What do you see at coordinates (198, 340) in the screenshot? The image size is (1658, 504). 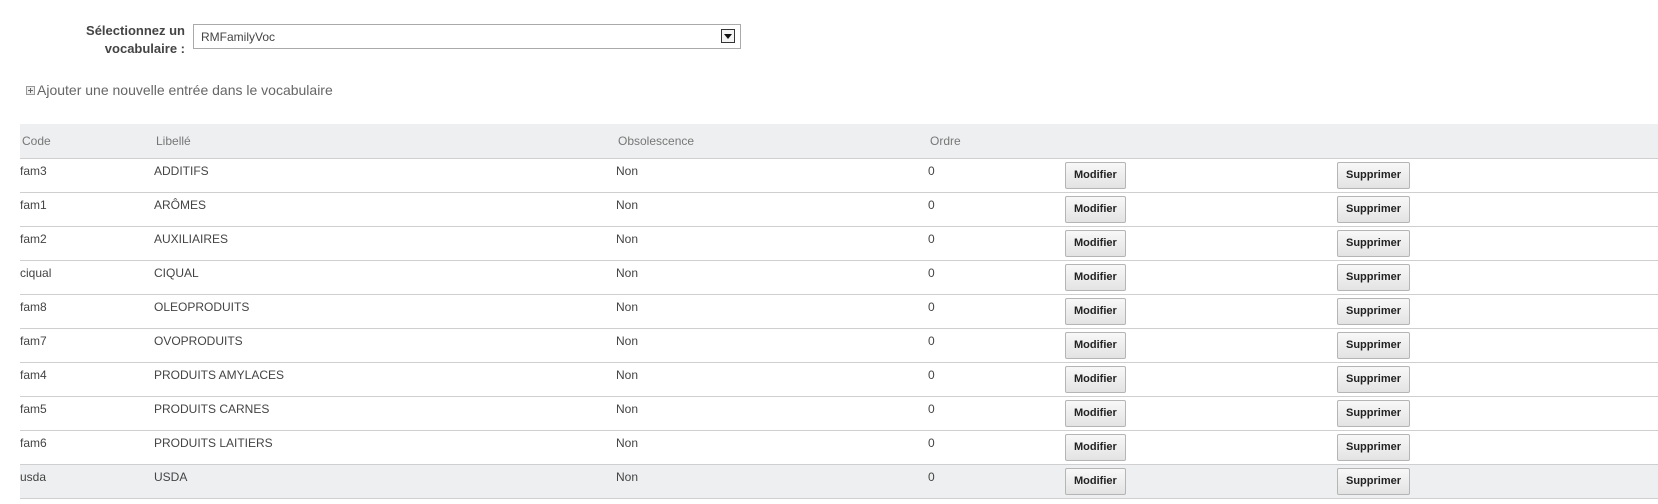 I see `cell-label: OVOPRODUITS` at bounding box center [198, 340].